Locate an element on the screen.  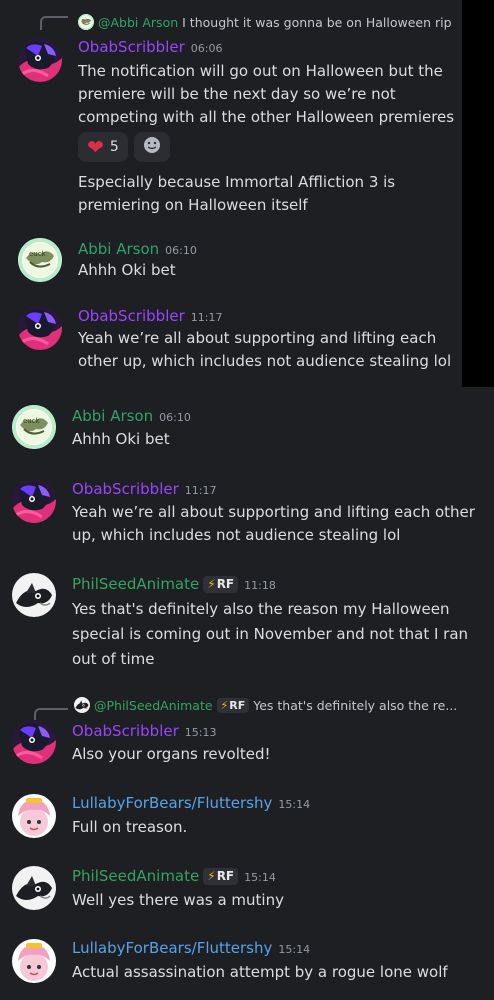
reaction-heart: ❤ 5 is located at coordinates (103, 147).